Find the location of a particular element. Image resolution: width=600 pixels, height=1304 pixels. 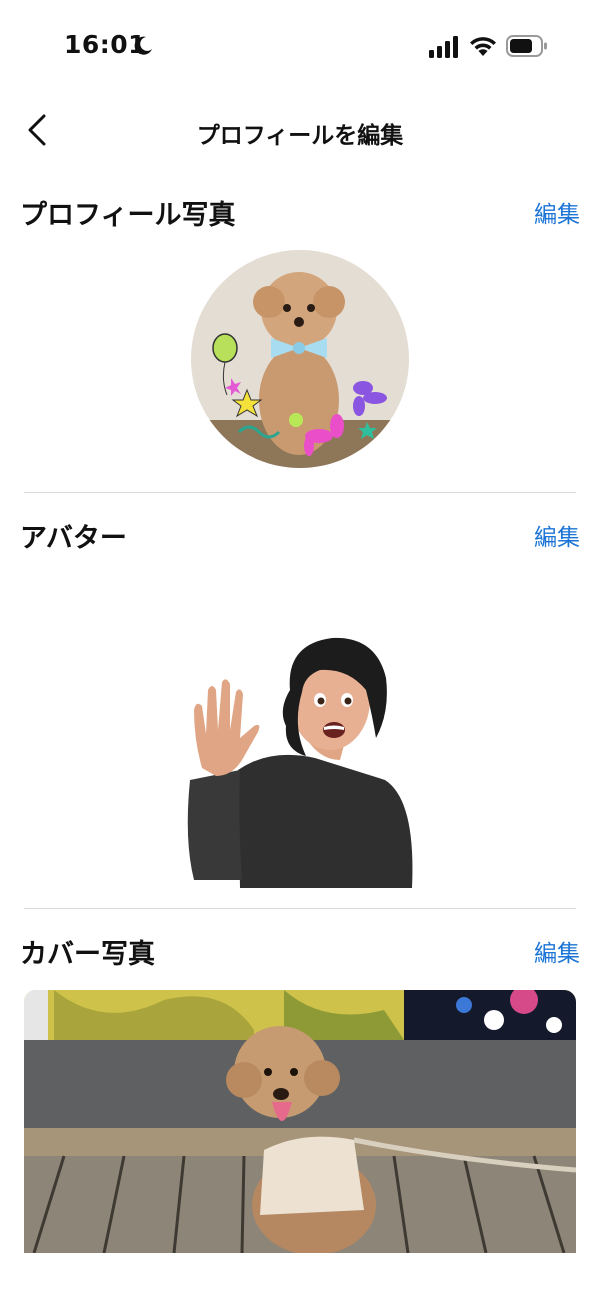

profile-photo is located at coordinates (300, 359).